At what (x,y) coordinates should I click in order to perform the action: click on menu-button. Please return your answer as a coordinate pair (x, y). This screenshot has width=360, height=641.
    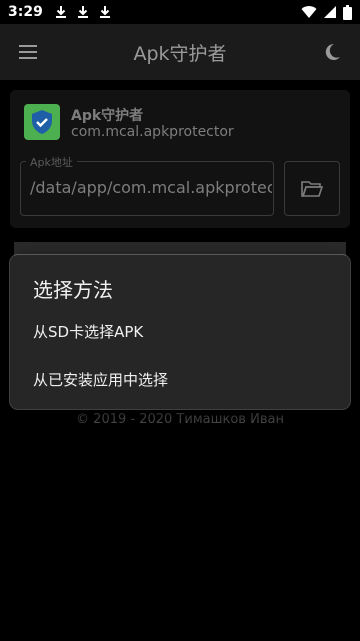
    Looking at the image, I should click on (28, 52).